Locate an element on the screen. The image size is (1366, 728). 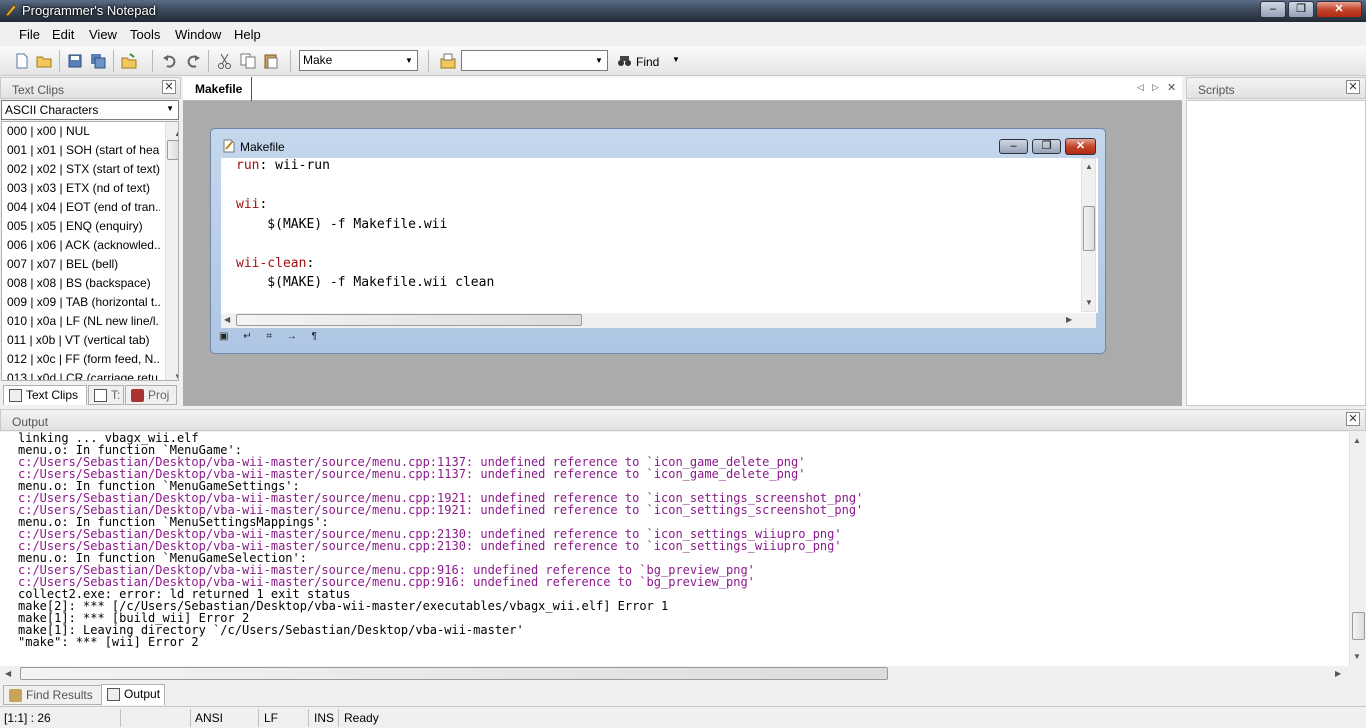
undo-icon is located at coordinates (170, 61).